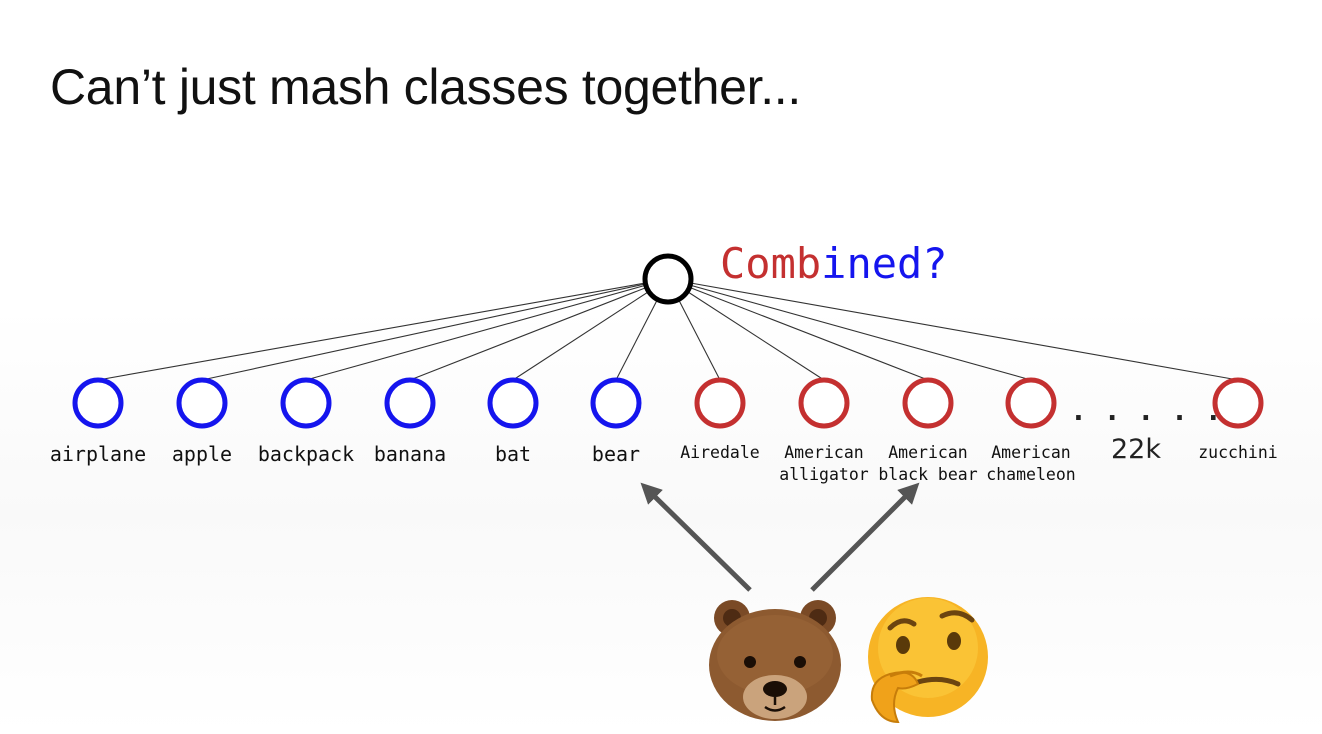 The width and height of the screenshot is (1322, 734). What do you see at coordinates (928, 403) in the screenshot?
I see `class-node-american-black-bear` at bounding box center [928, 403].